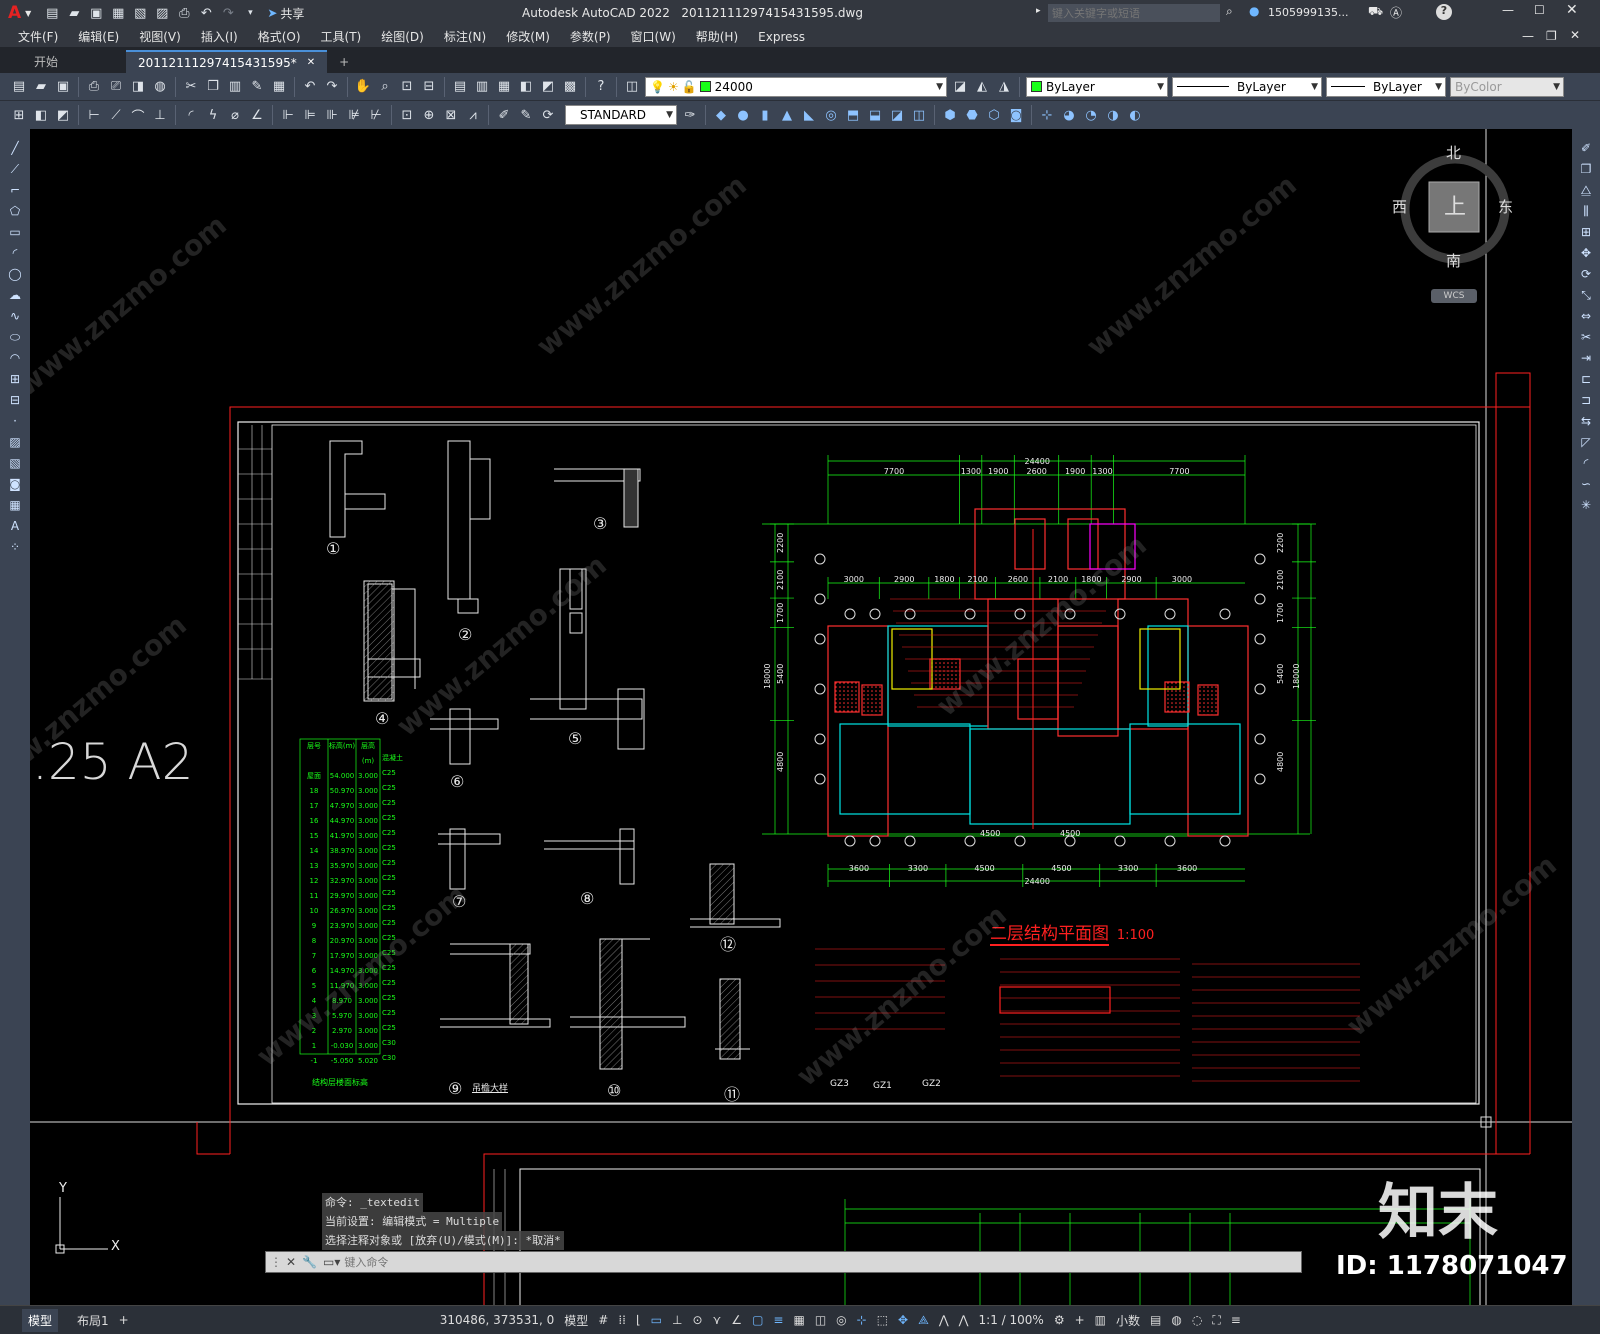 The width and height of the screenshot is (1600, 1334). I want to click on shade-icon: ◙, so click(1016, 115).